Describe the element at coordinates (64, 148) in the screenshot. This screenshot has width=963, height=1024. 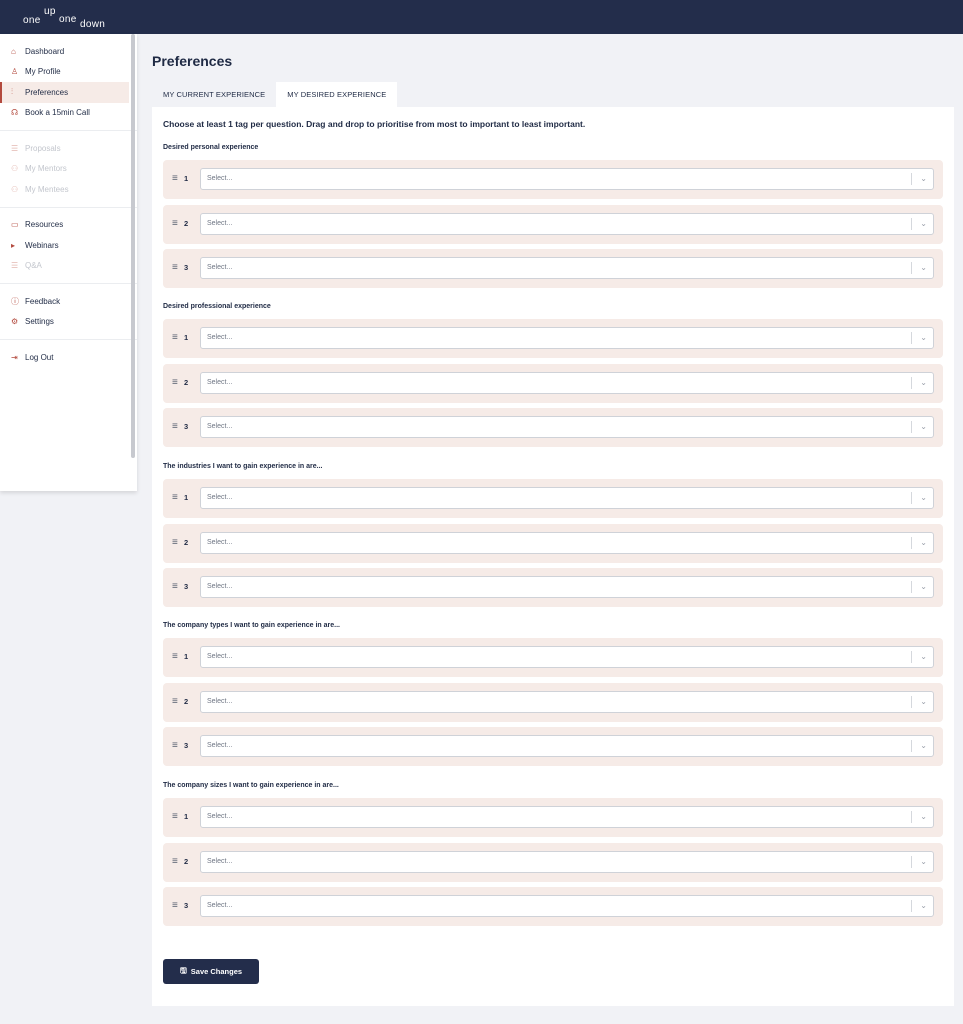
I see `sidebar-item-proposals: ☰ Proposals` at that location.